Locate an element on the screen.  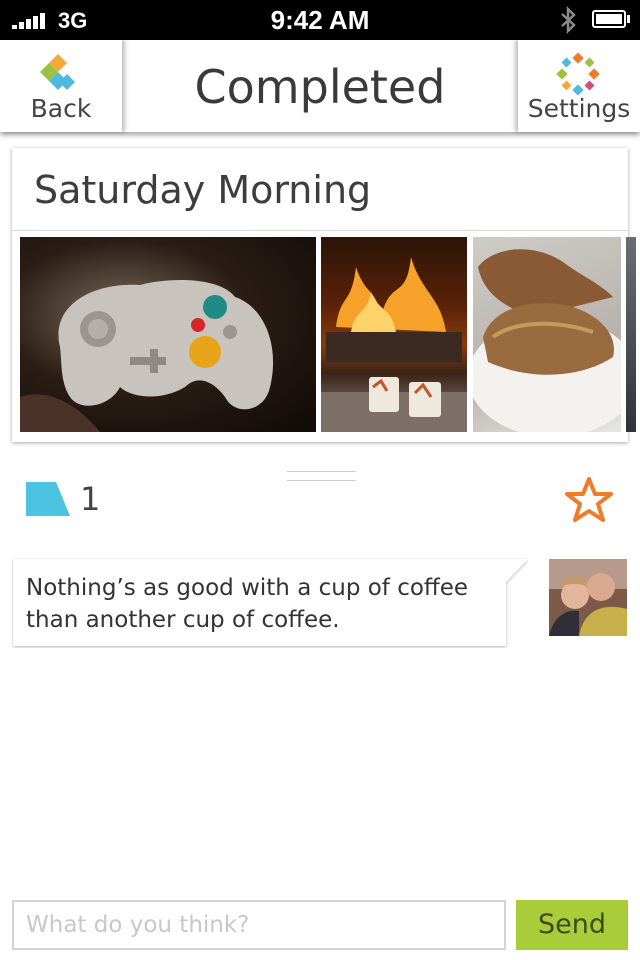
photo-grilled-cheese is located at coordinates (547, 334).